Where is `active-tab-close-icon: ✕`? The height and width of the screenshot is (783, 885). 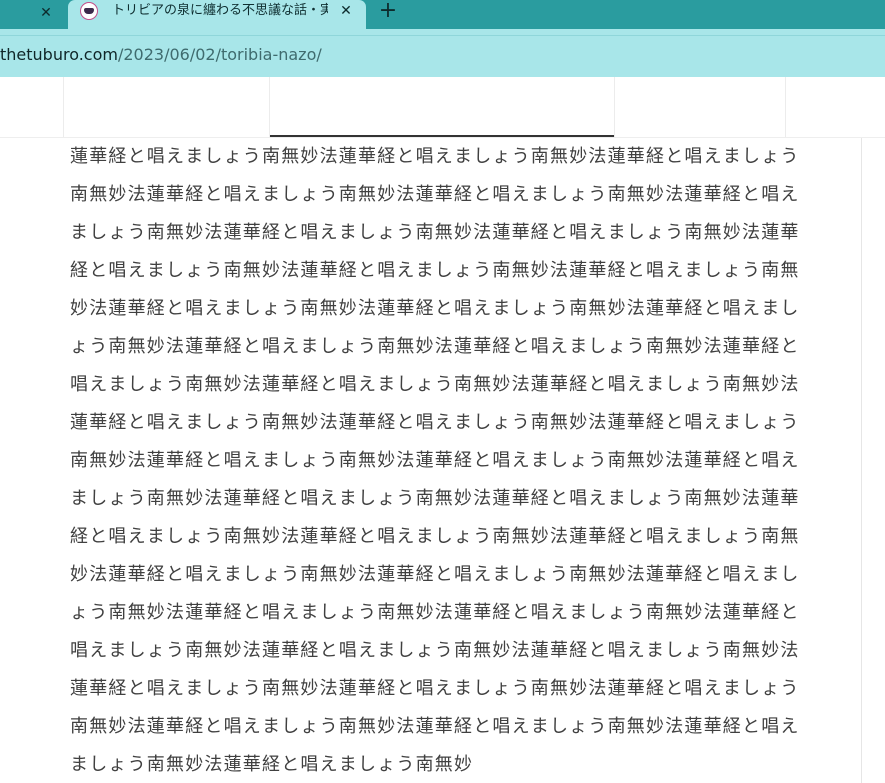
active-tab-close-icon: ✕ is located at coordinates (346, 11).